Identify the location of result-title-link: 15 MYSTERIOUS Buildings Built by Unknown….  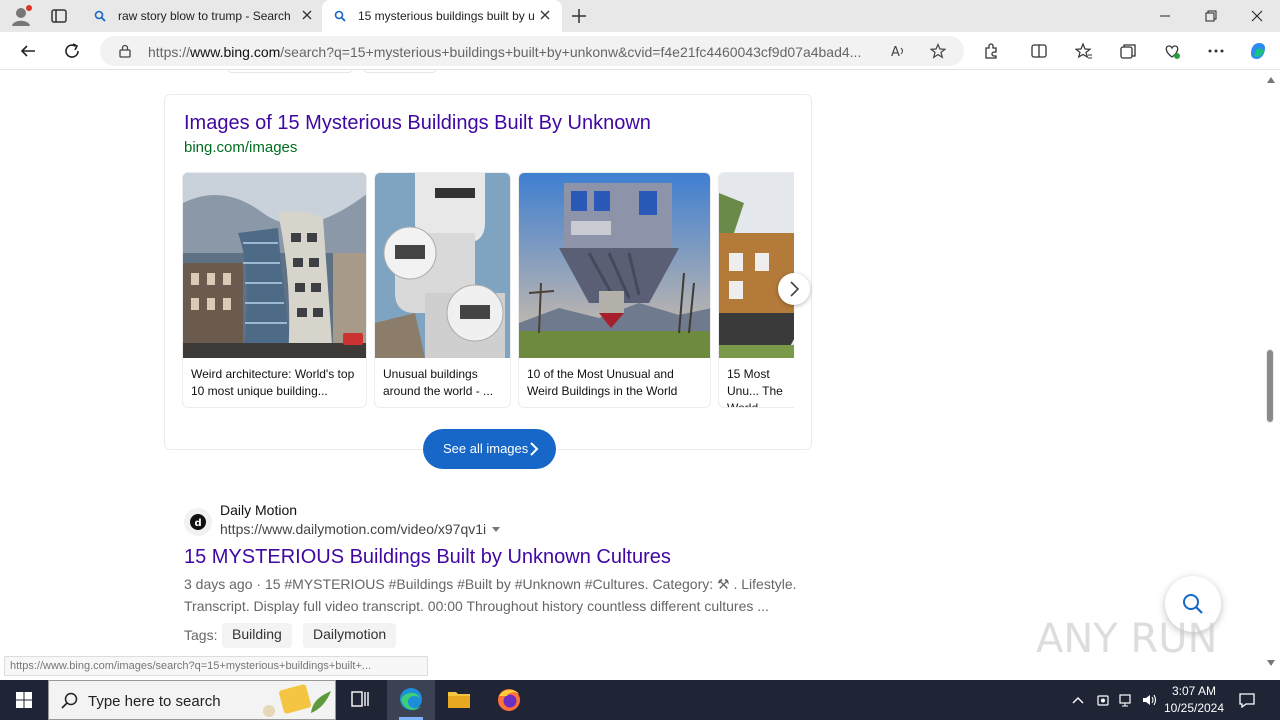
(427, 557).